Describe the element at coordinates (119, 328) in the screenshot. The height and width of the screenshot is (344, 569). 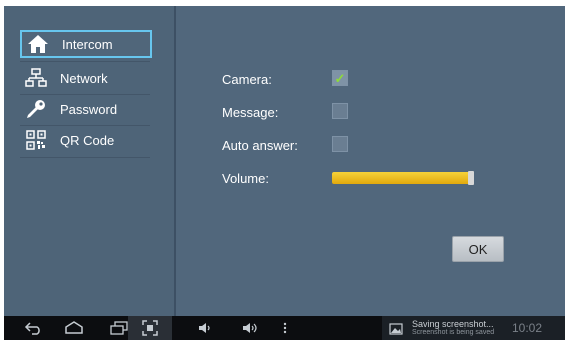
I see `recent-apps-icon` at that location.